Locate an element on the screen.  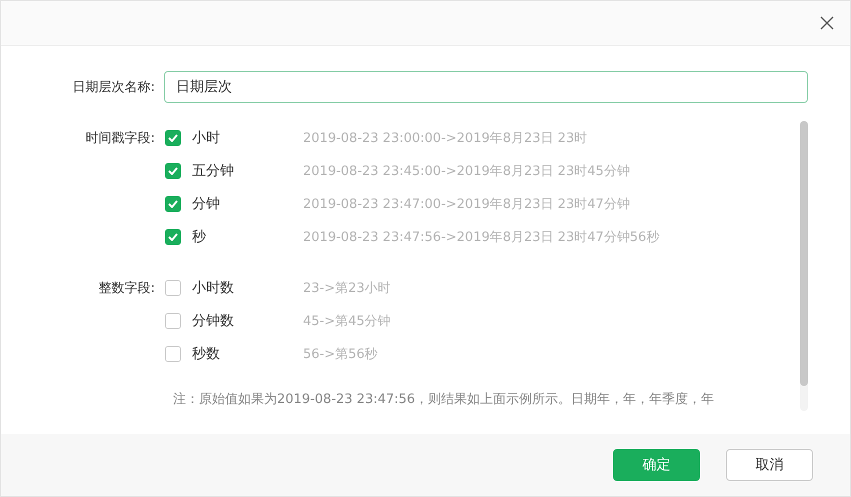
field-label: 日期层次名称: is located at coordinates (114, 87).